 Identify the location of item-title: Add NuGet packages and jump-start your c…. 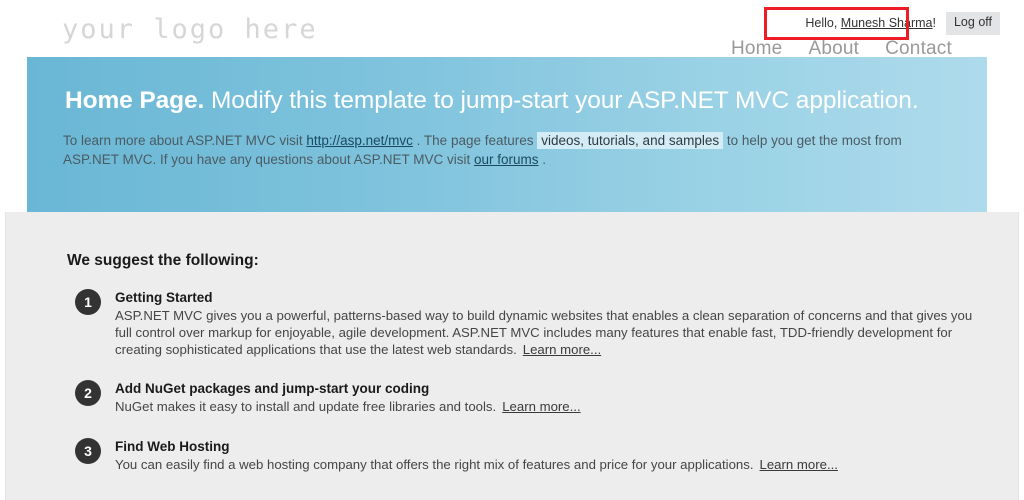
(272, 389).